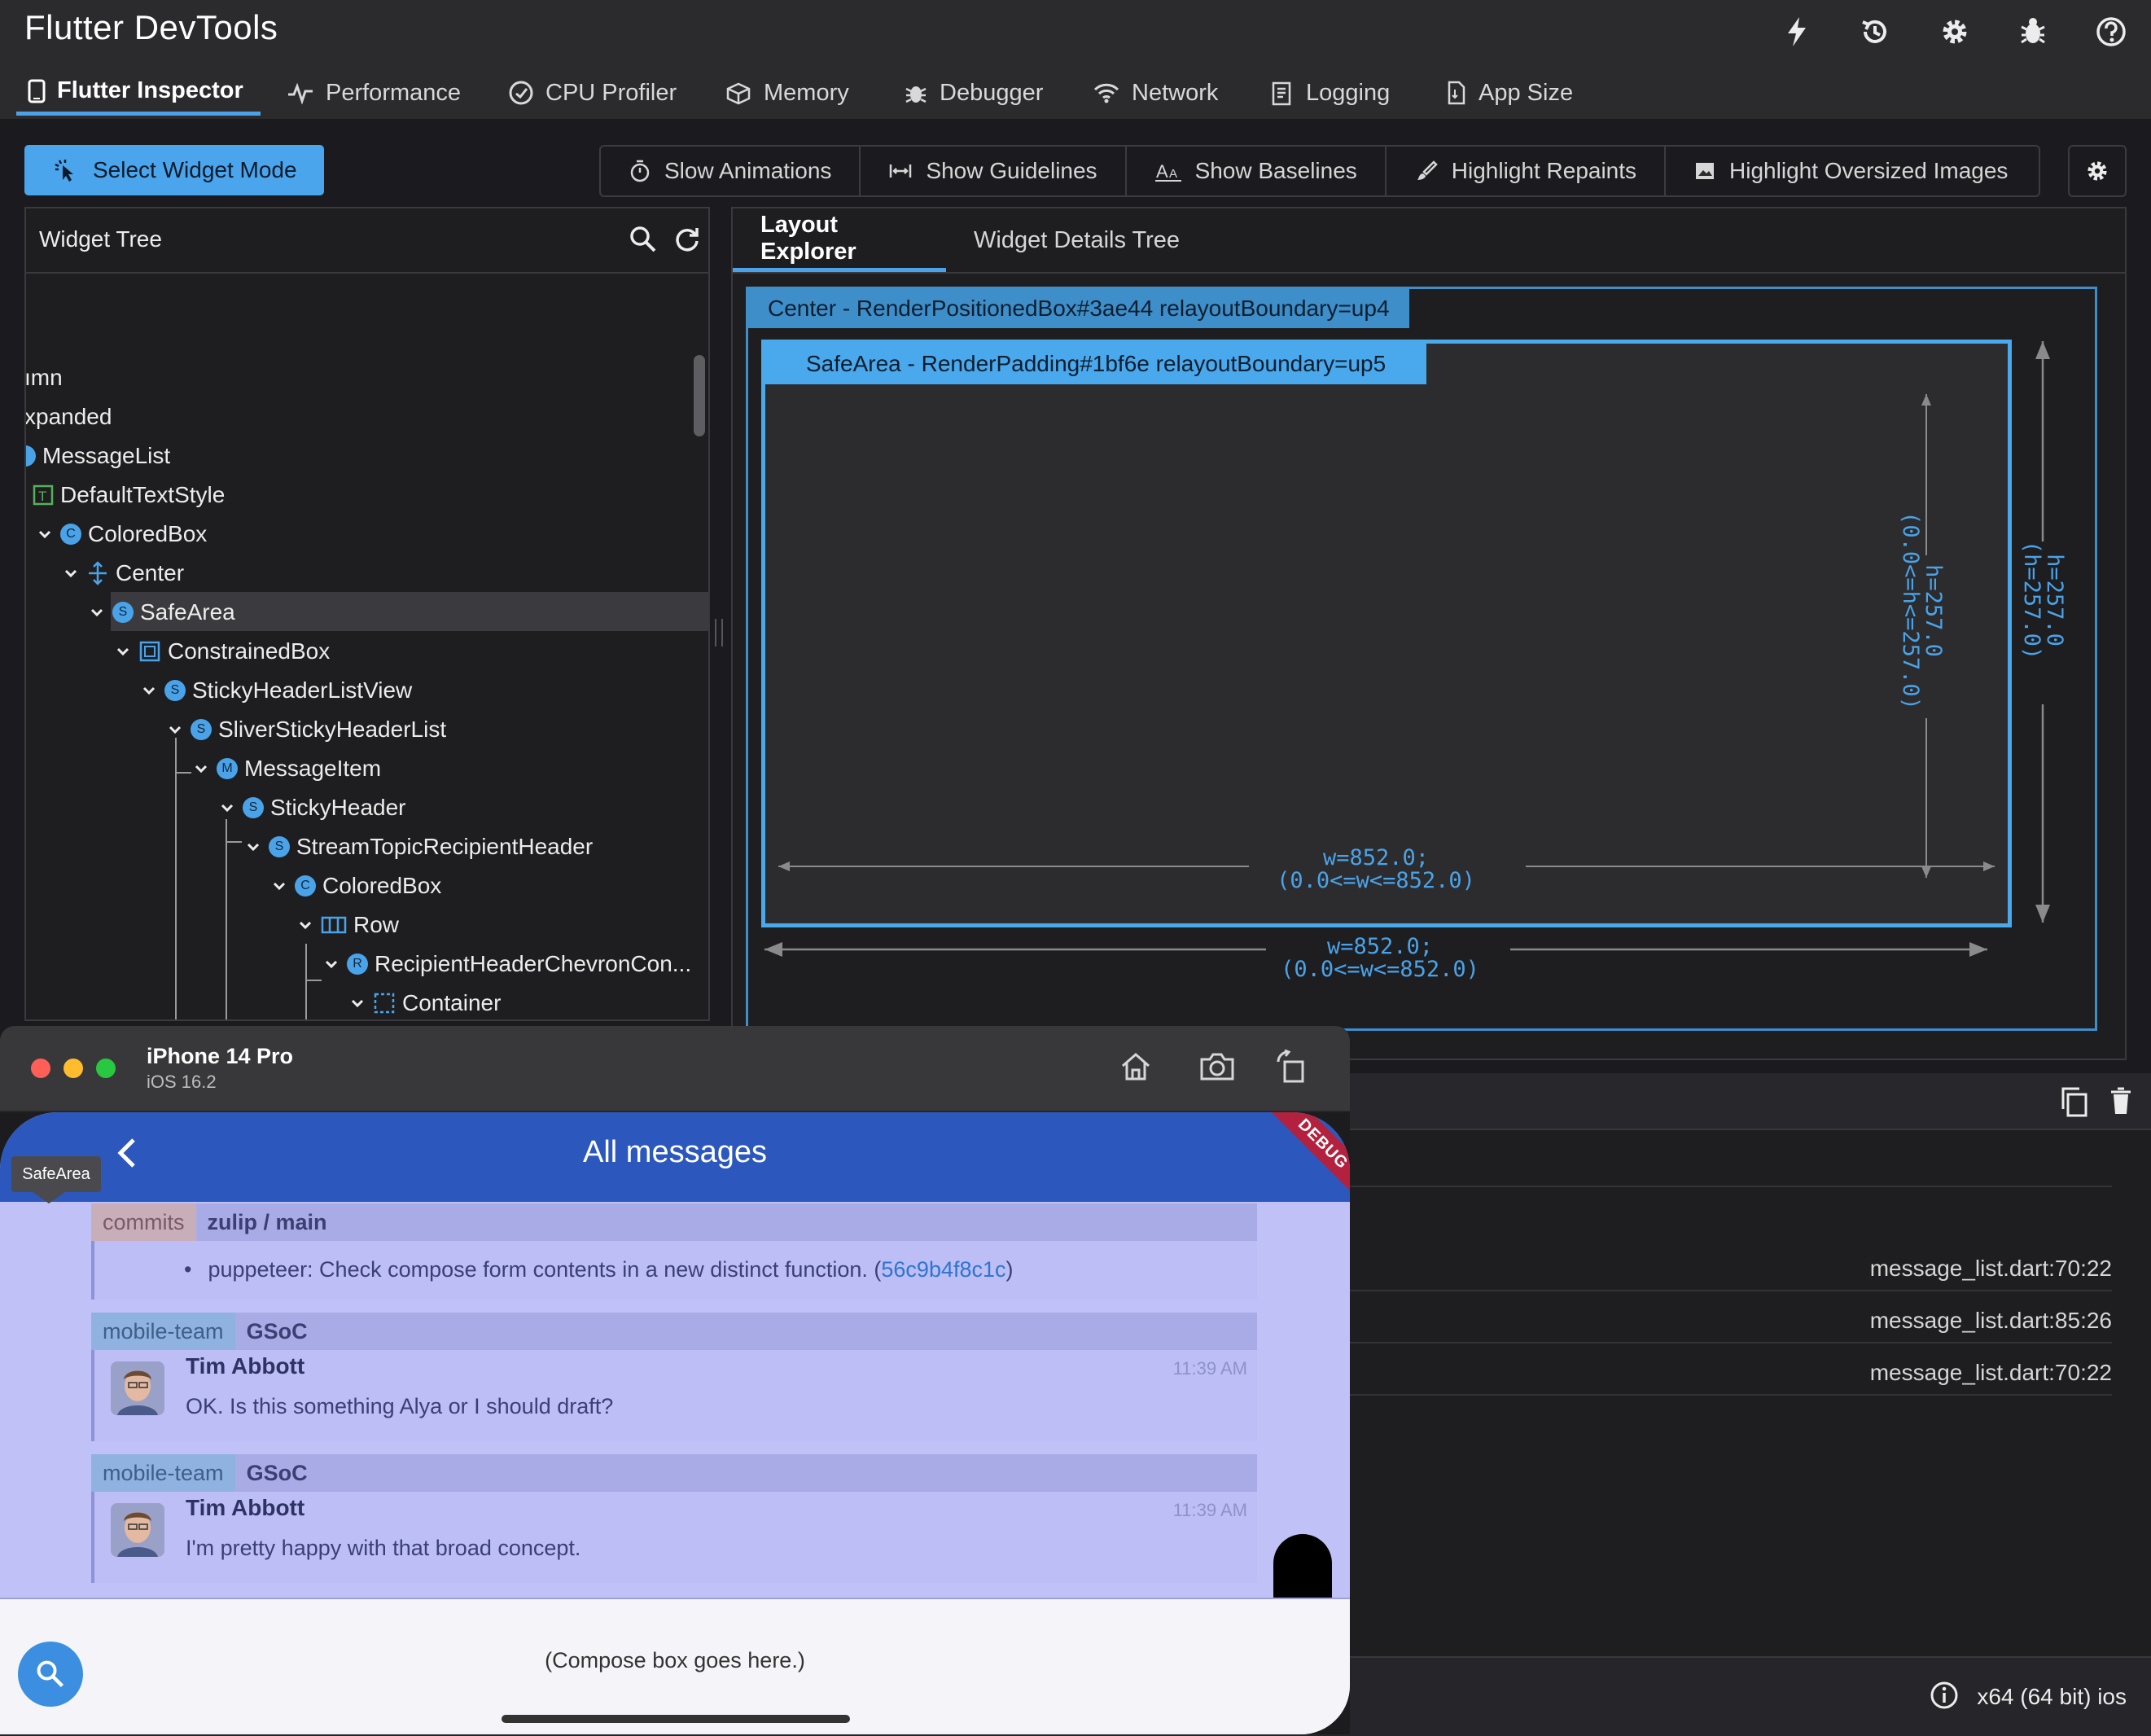 The width and height of the screenshot is (2151, 1736). What do you see at coordinates (2074, 1101) in the screenshot?
I see `copy-button` at bounding box center [2074, 1101].